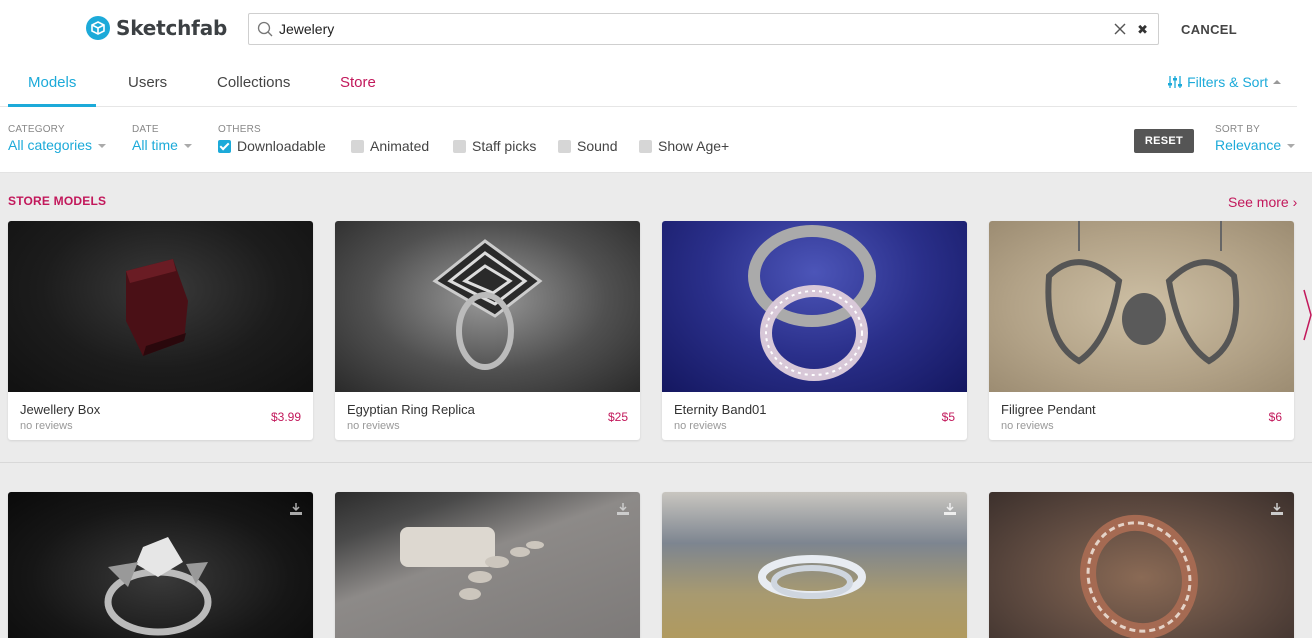 The height and width of the screenshot is (638, 1312). I want to click on model-name: Egyptian Ring Replica, so click(411, 409).